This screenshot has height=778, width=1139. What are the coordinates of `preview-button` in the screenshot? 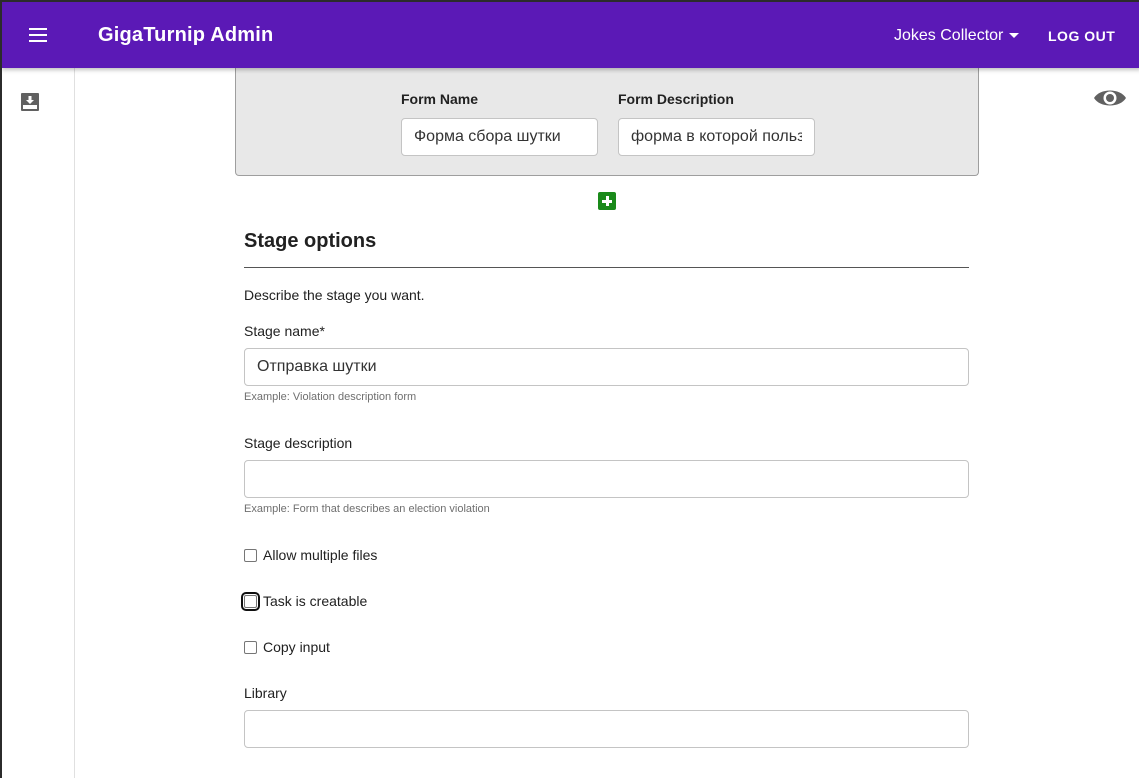 It's located at (1110, 98).